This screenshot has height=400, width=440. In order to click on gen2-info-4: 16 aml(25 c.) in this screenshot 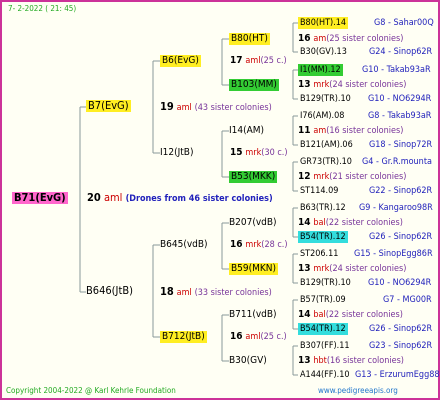, I will do `click(258, 337)`.